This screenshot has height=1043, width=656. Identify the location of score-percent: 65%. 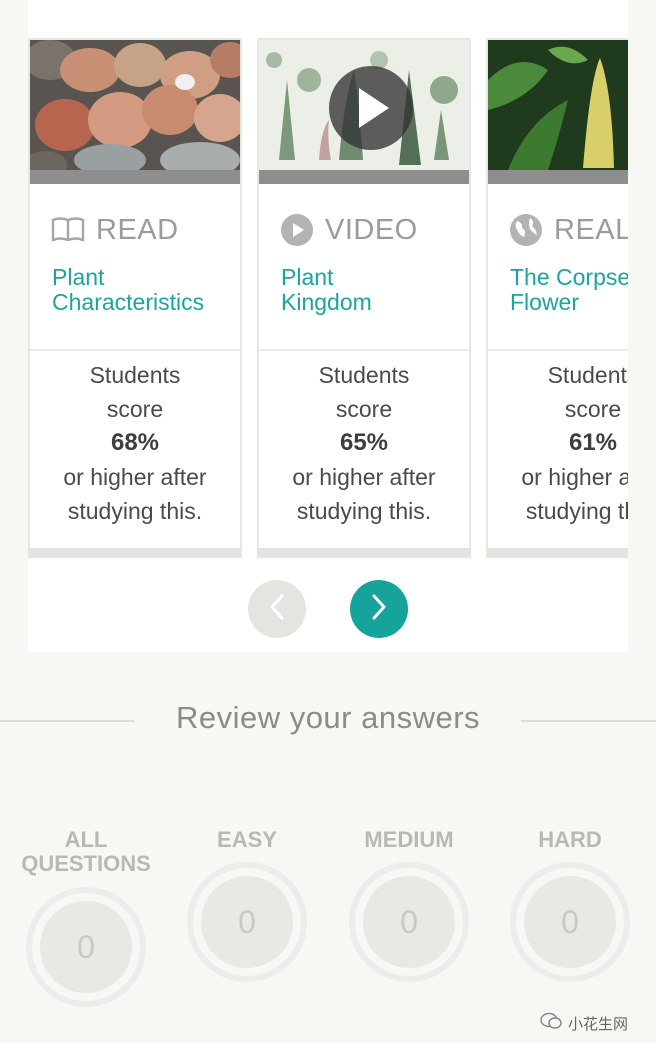
(364, 442).